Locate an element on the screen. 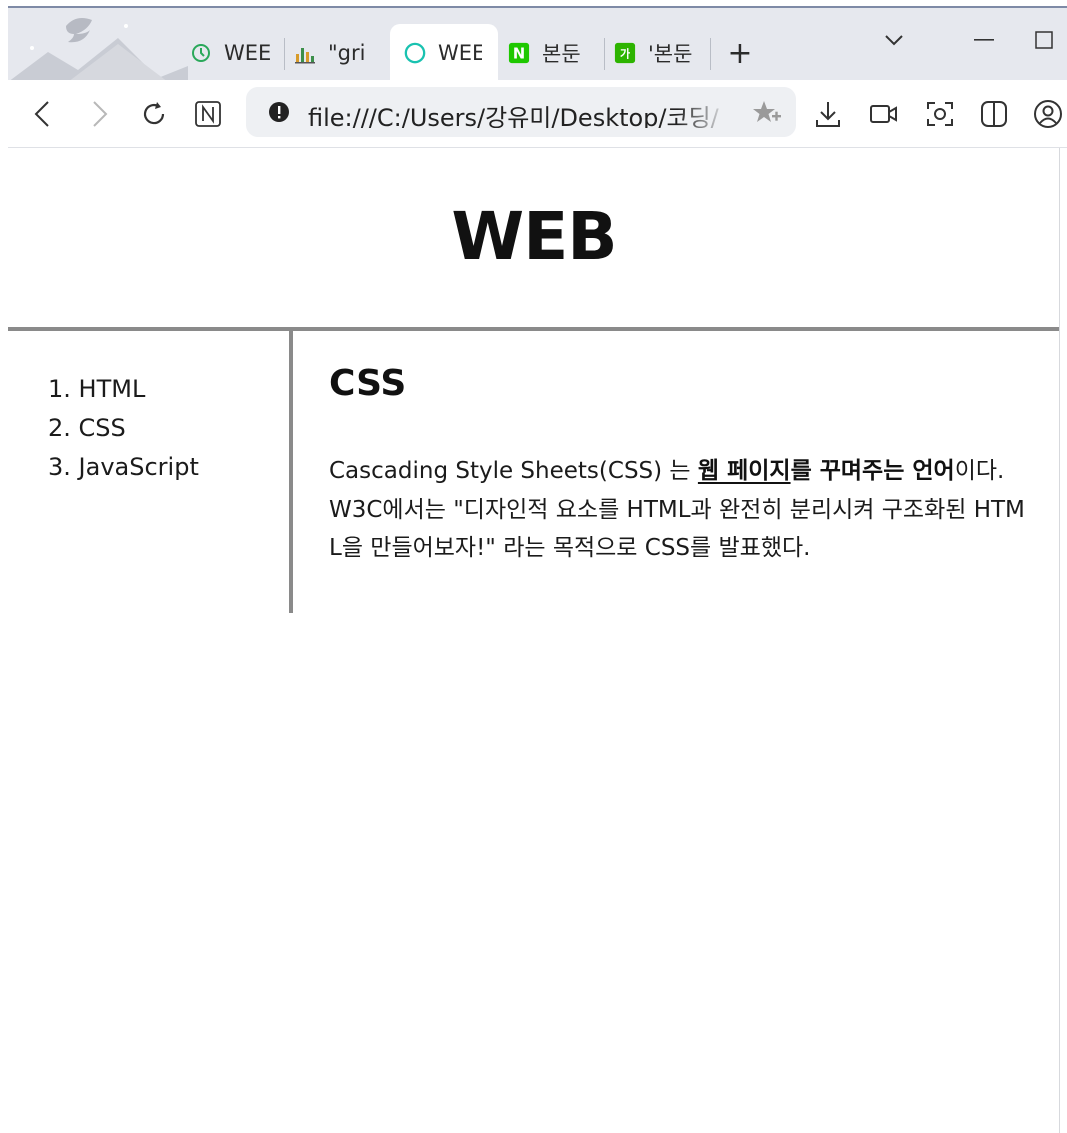 This screenshot has width=1067, height=1133. tab-search-button is located at coordinates (894, 40).